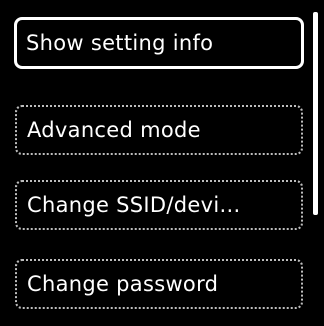  I want to click on menu-item-advanced-mode: Advanced mode, so click(159, 130).